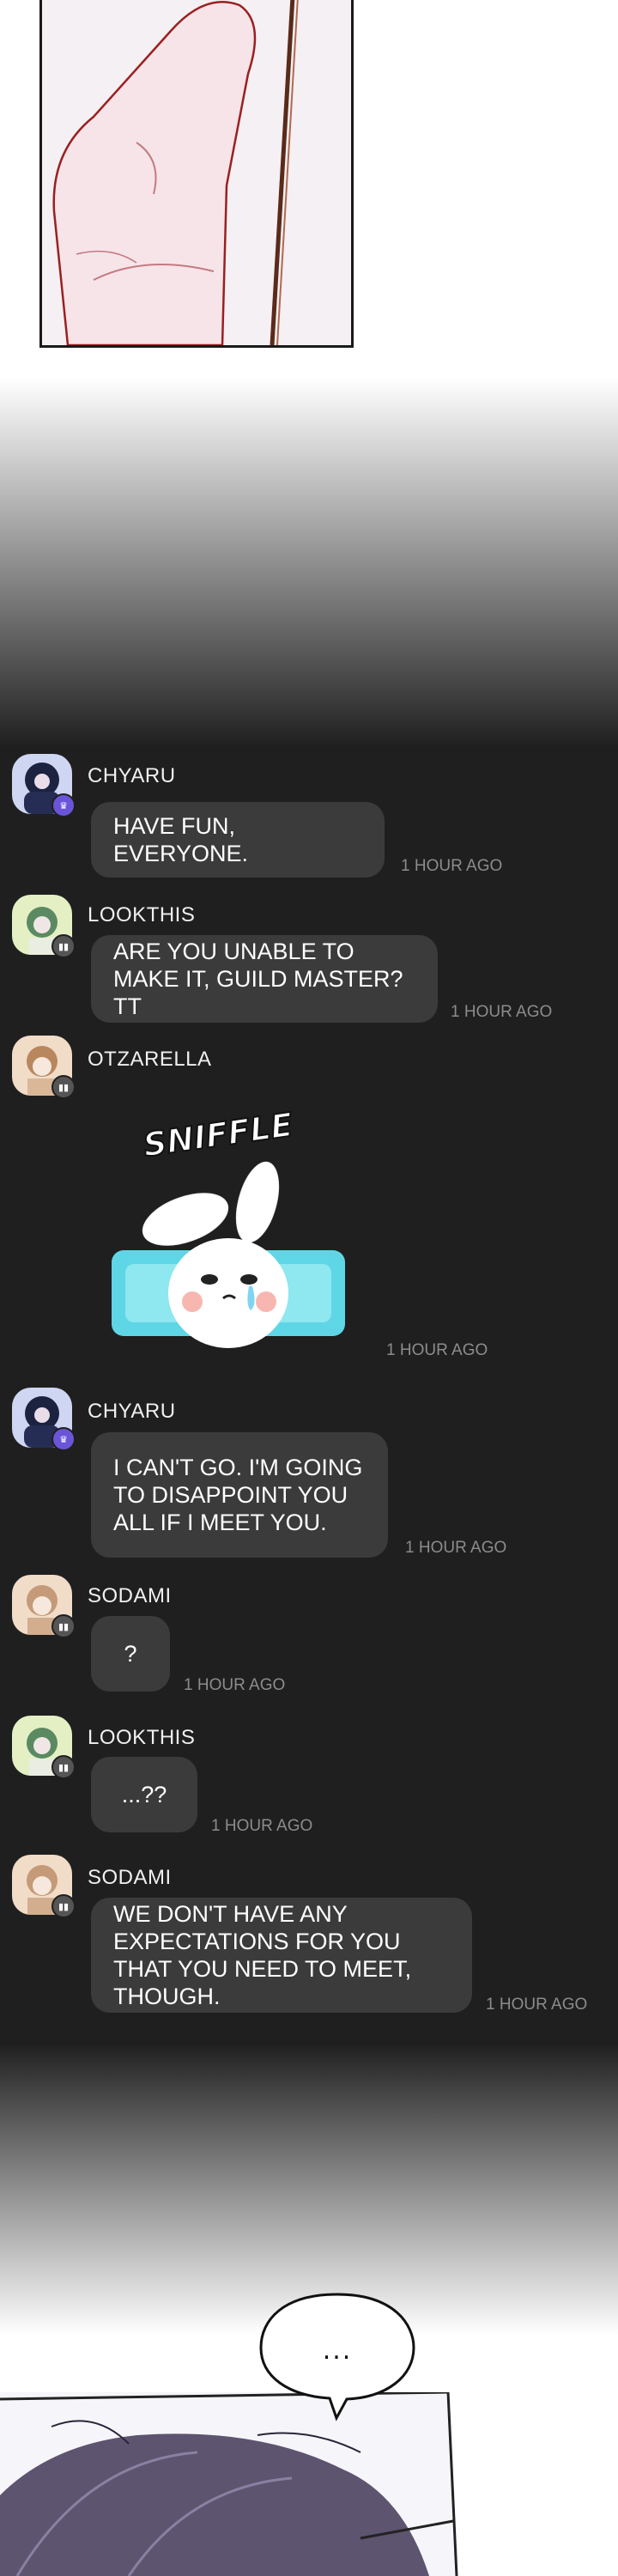 This screenshot has width=618, height=2576. What do you see at coordinates (130, 1654) in the screenshot?
I see `message-bubble: ?` at bounding box center [130, 1654].